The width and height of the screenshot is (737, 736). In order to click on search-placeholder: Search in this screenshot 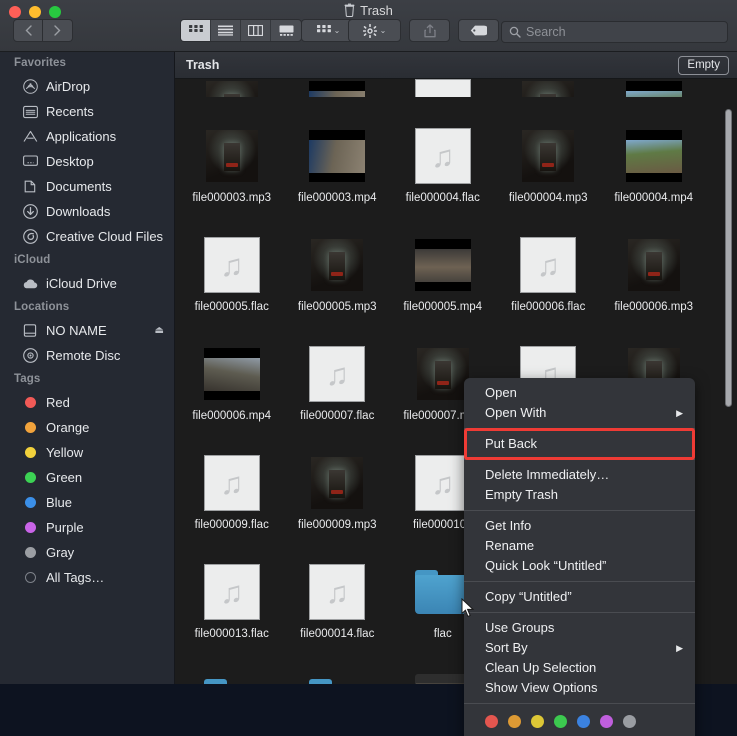, I will do `click(546, 32)`.